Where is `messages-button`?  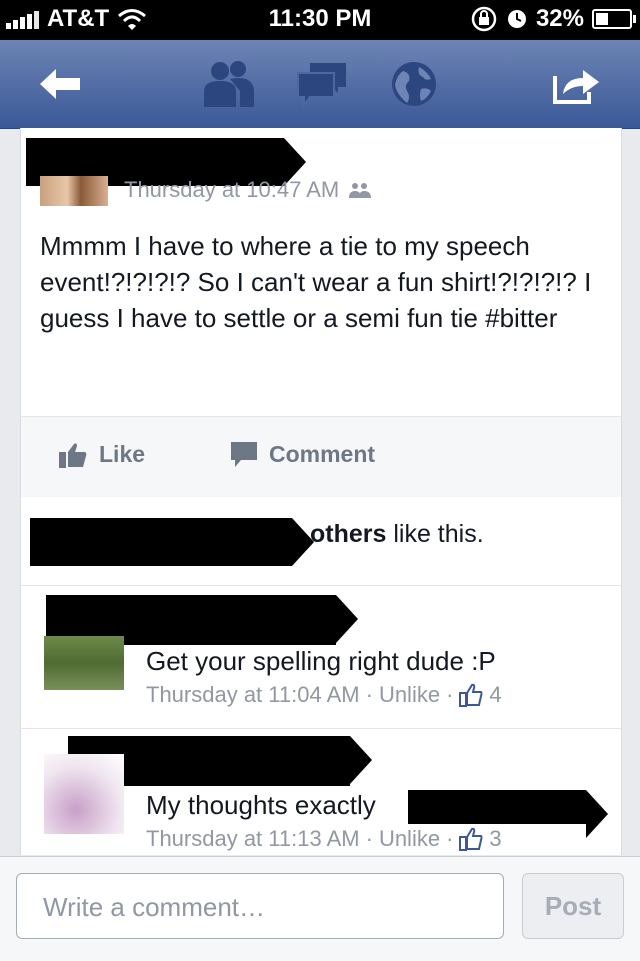 messages-button is located at coordinates (322, 84).